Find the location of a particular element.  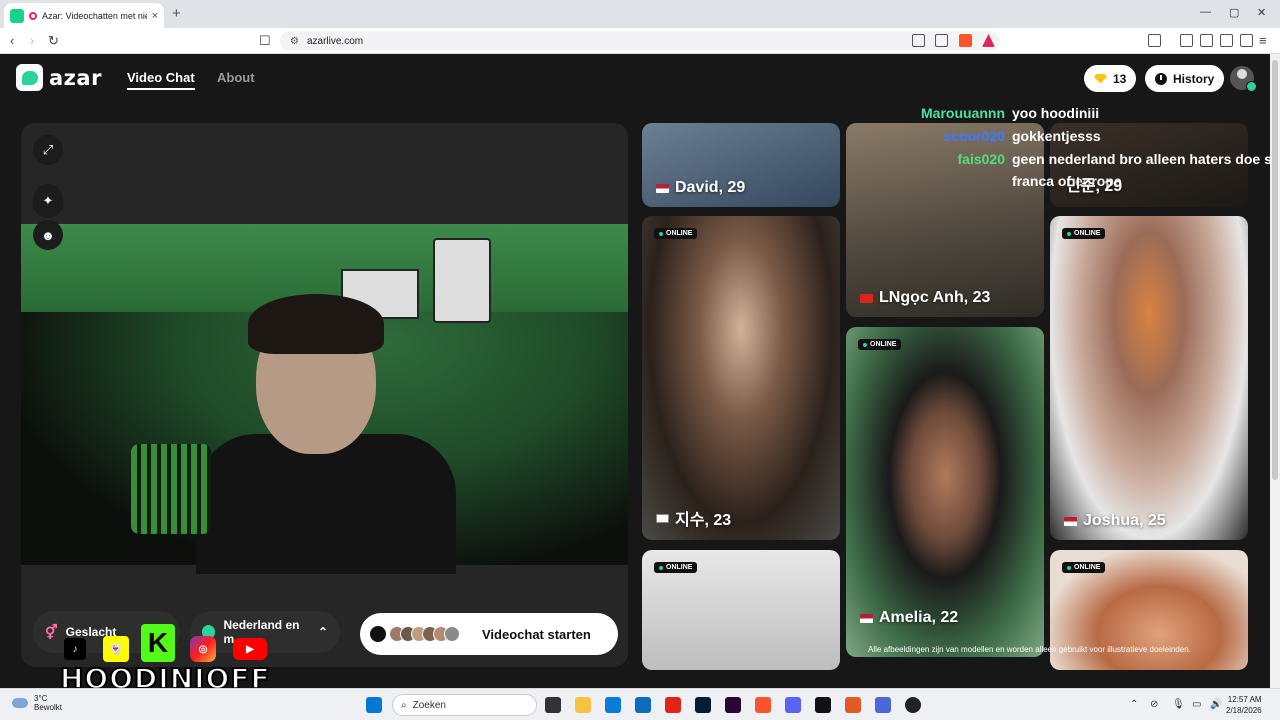

store-icon is located at coordinates (613, 705).